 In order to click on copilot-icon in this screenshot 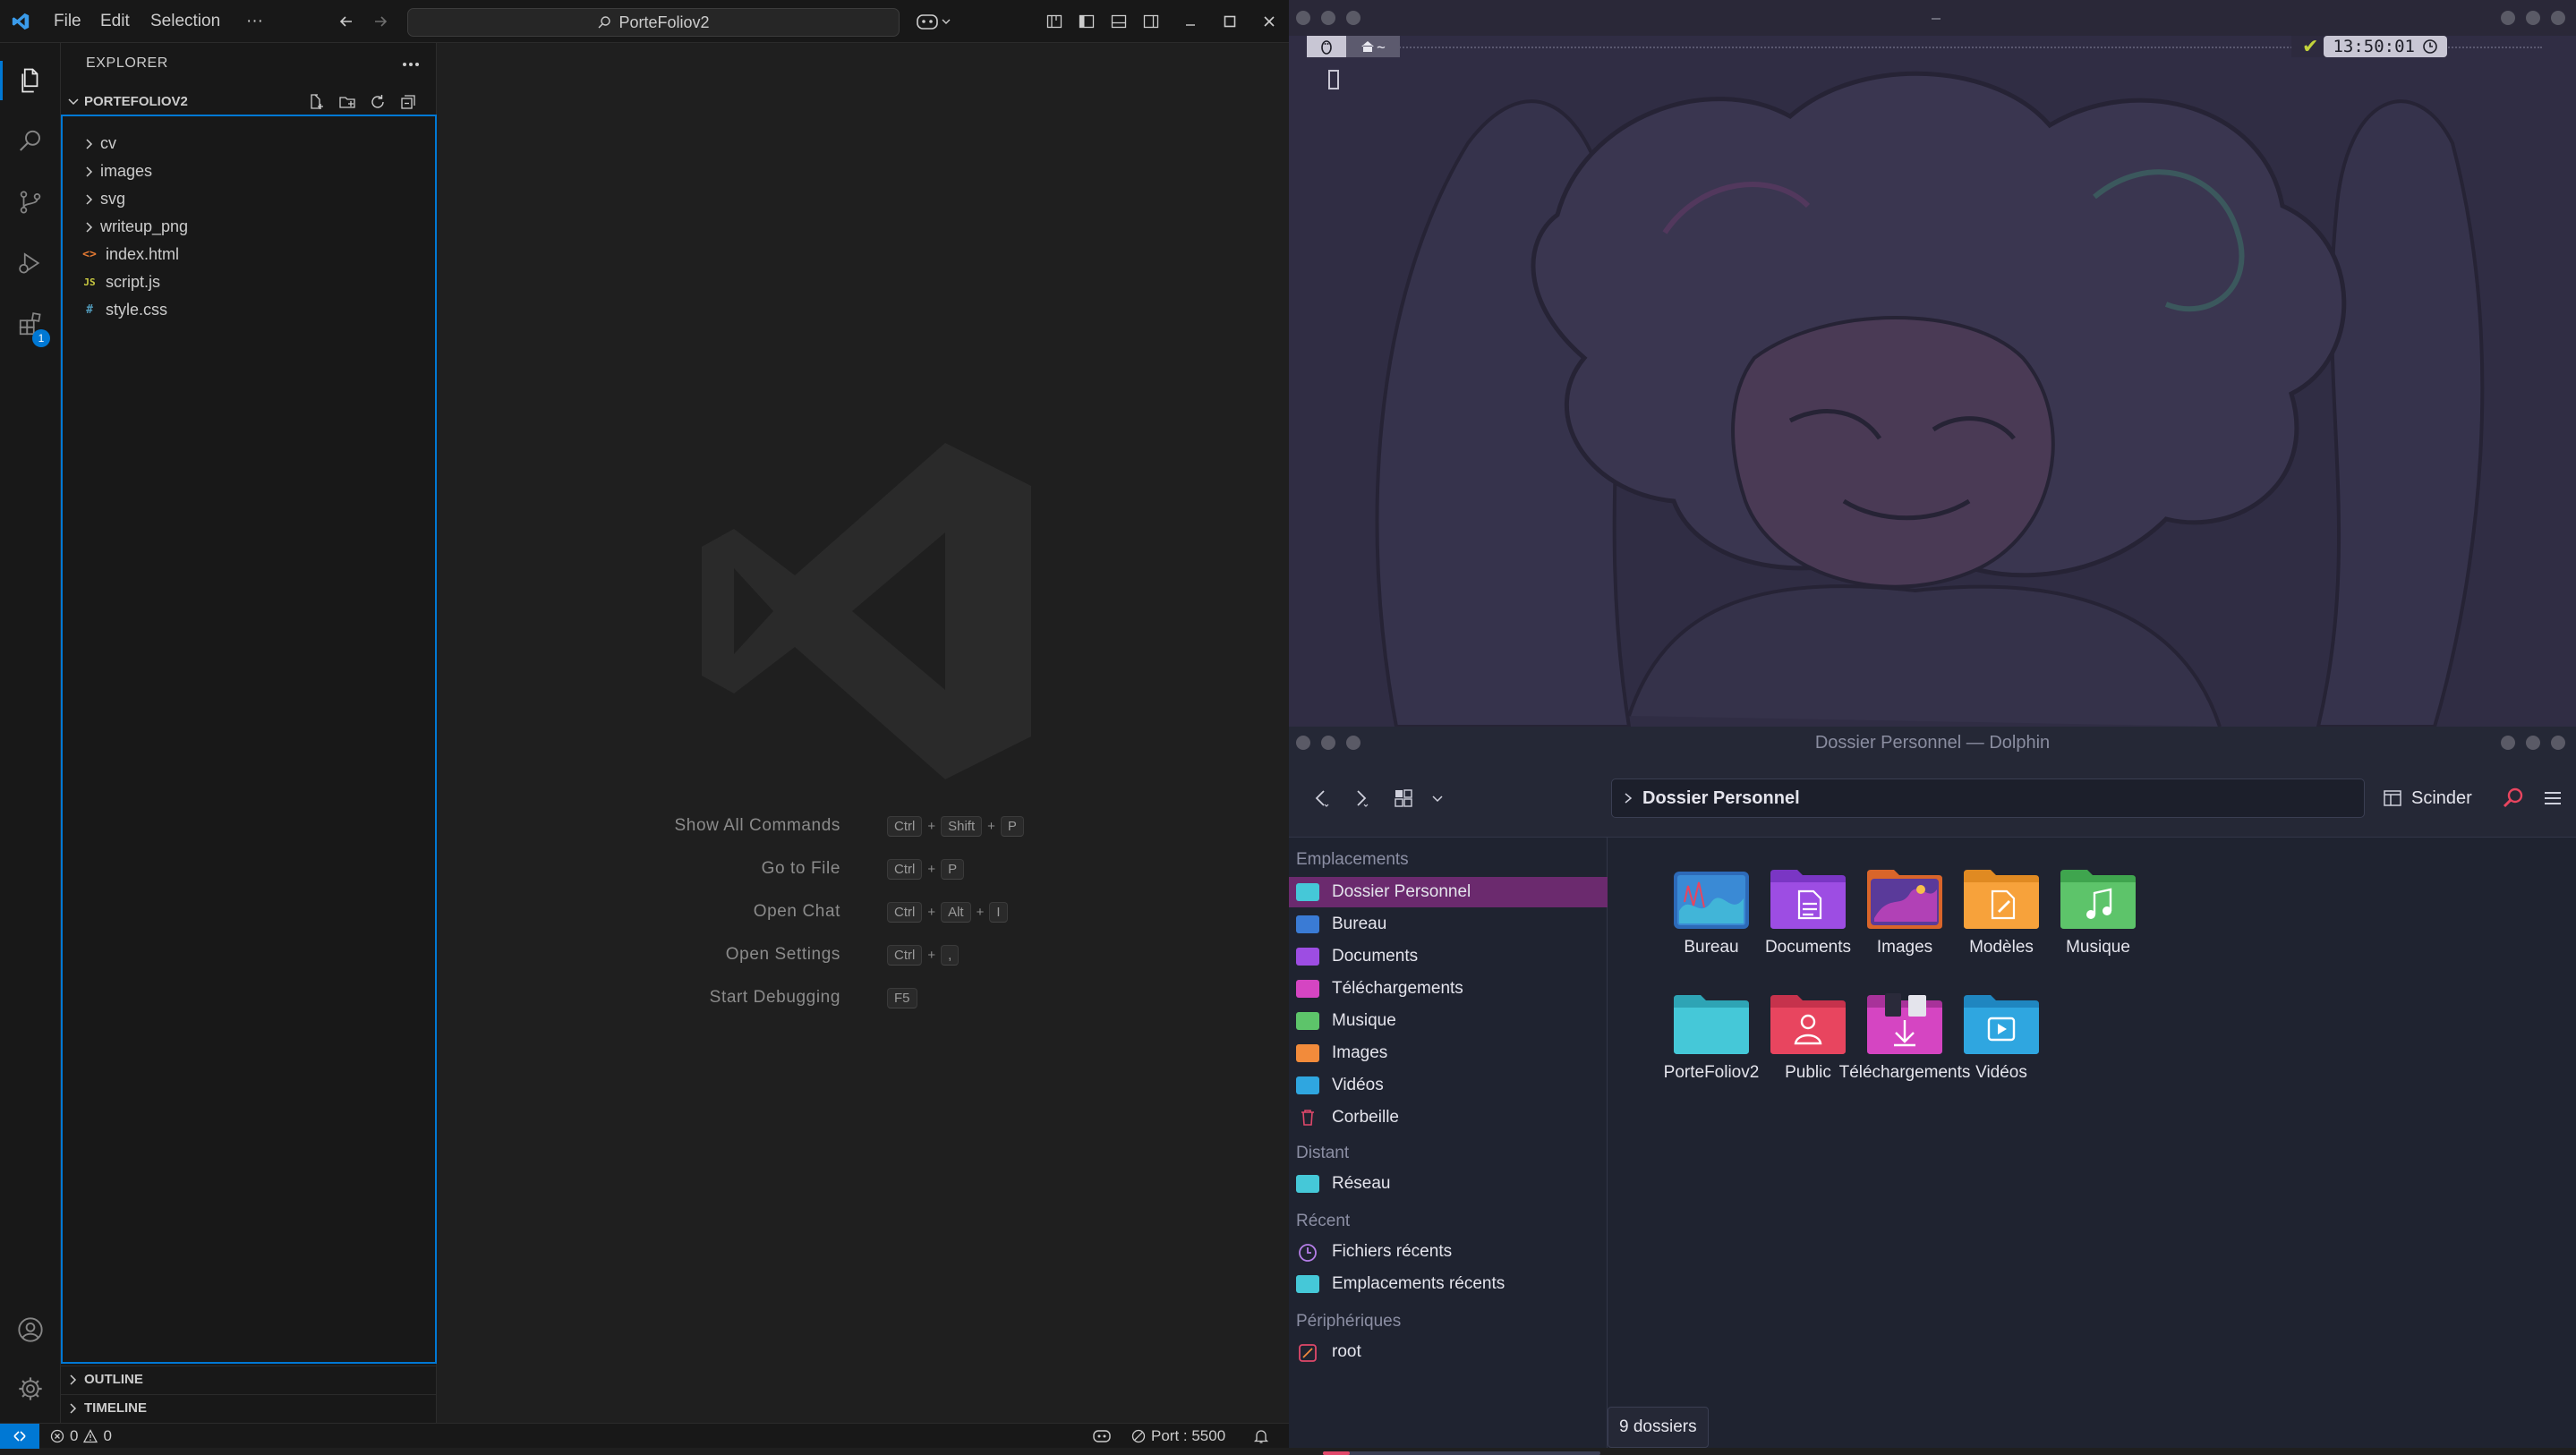, I will do `click(933, 21)`.